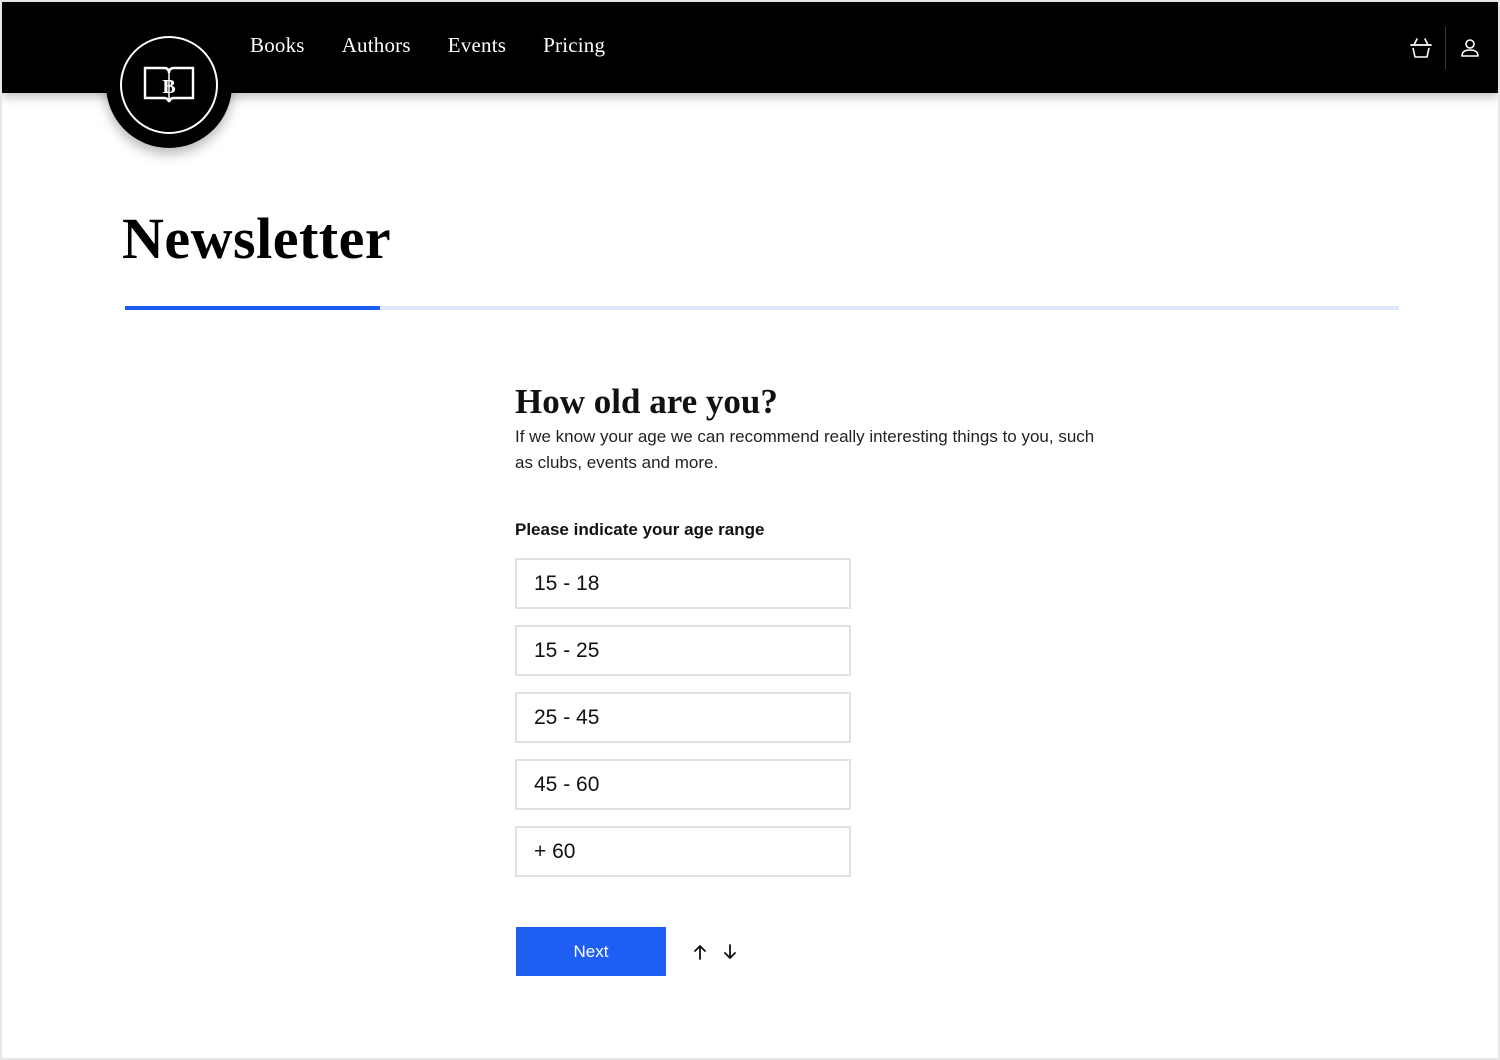  What do you see at coordinates (591, 951) in the screenshot?
I see `next-button: Next` at bounding box center [591, 951].